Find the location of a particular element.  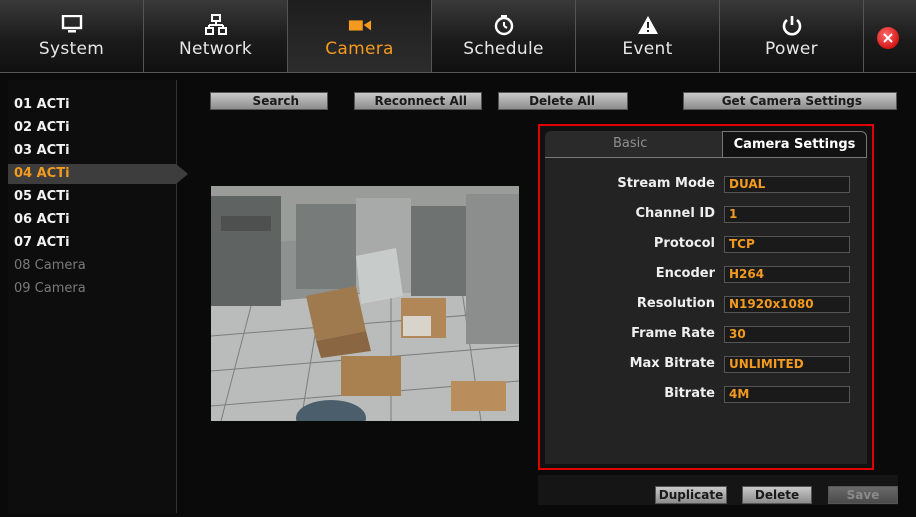

resolution-row: Resolution N1920x1080 is located at coordinates (706, 304).